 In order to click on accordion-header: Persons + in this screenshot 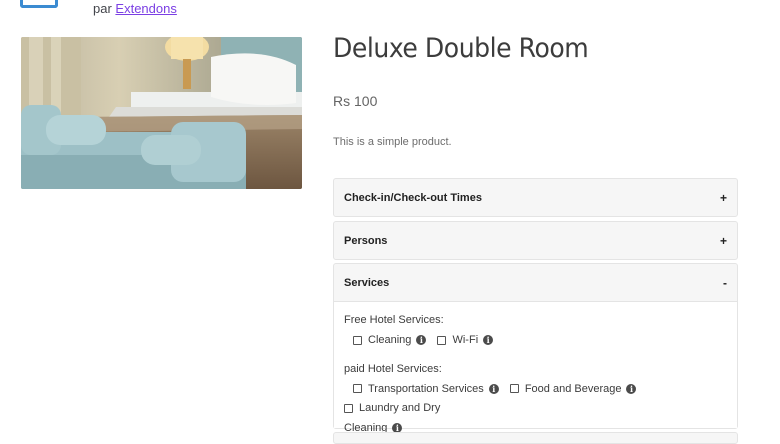, I will do `click(535, 240)`.